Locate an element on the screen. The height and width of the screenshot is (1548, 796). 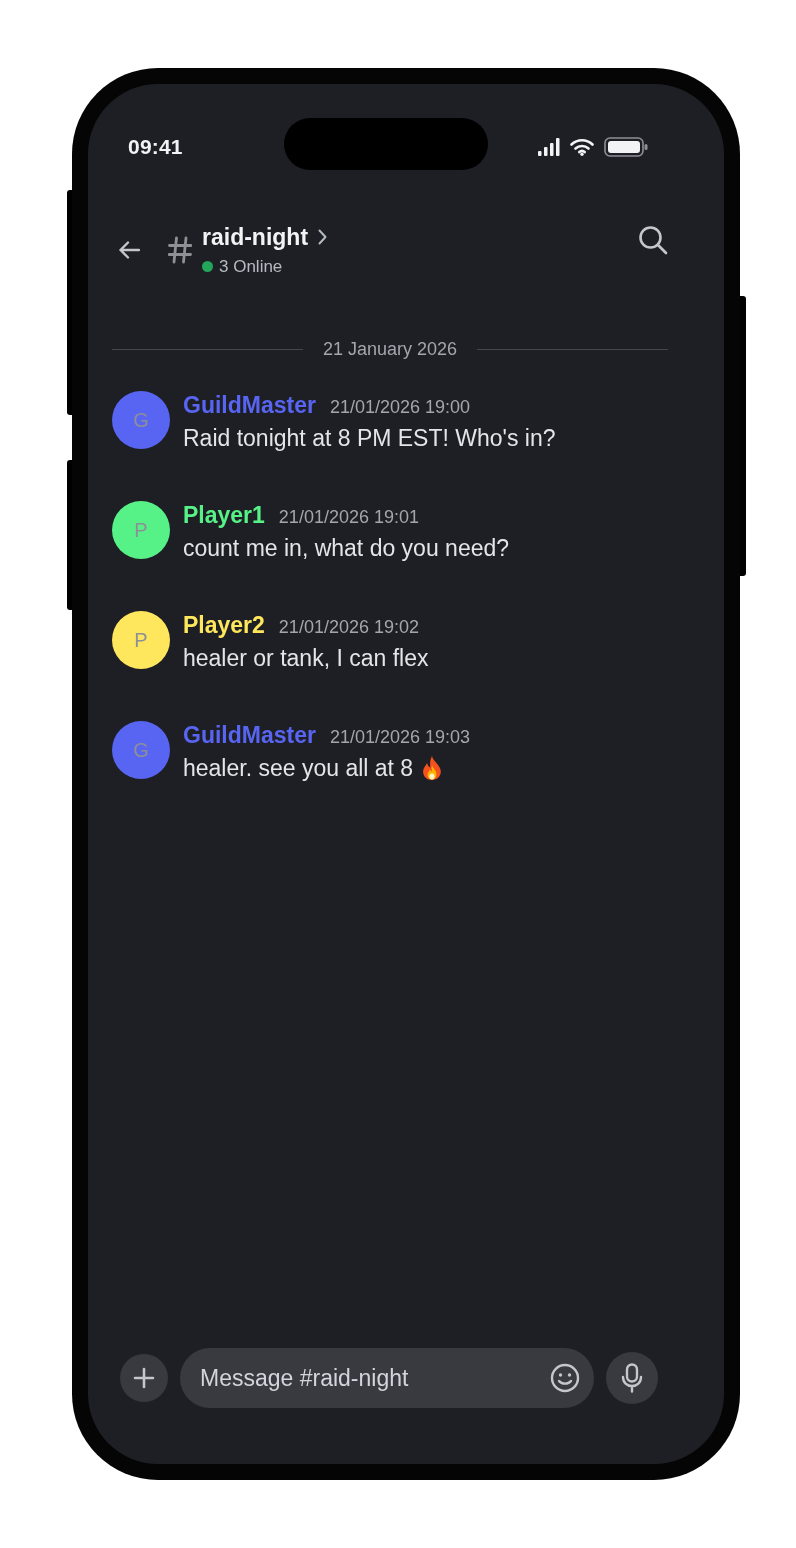
message-timestamp: 21/01/2026 19:03 is located at coordinates (400, 737).